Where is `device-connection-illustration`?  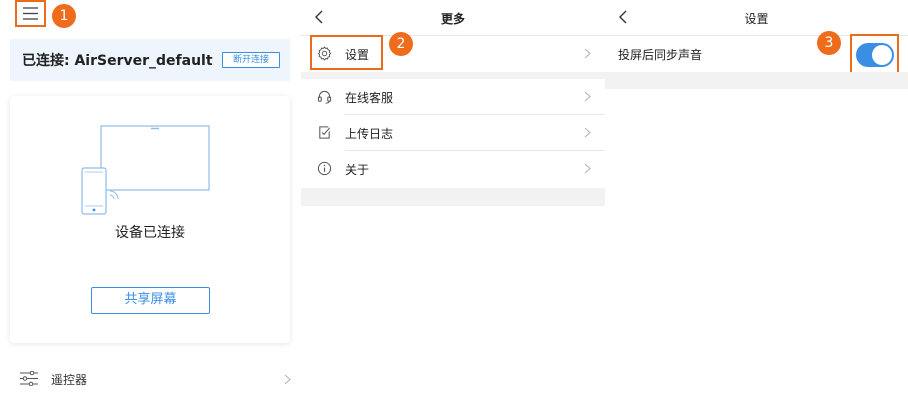 device-connection-illustration is located at coordinates (145, 170).